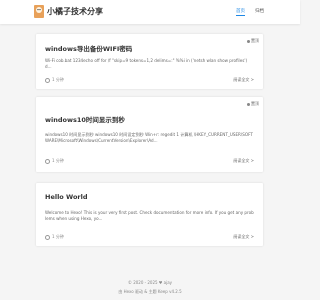  Describe the element at coordinates (88, 48) in the screenshot. I see `post-title: windows导出备份WIFI密码` at that location.